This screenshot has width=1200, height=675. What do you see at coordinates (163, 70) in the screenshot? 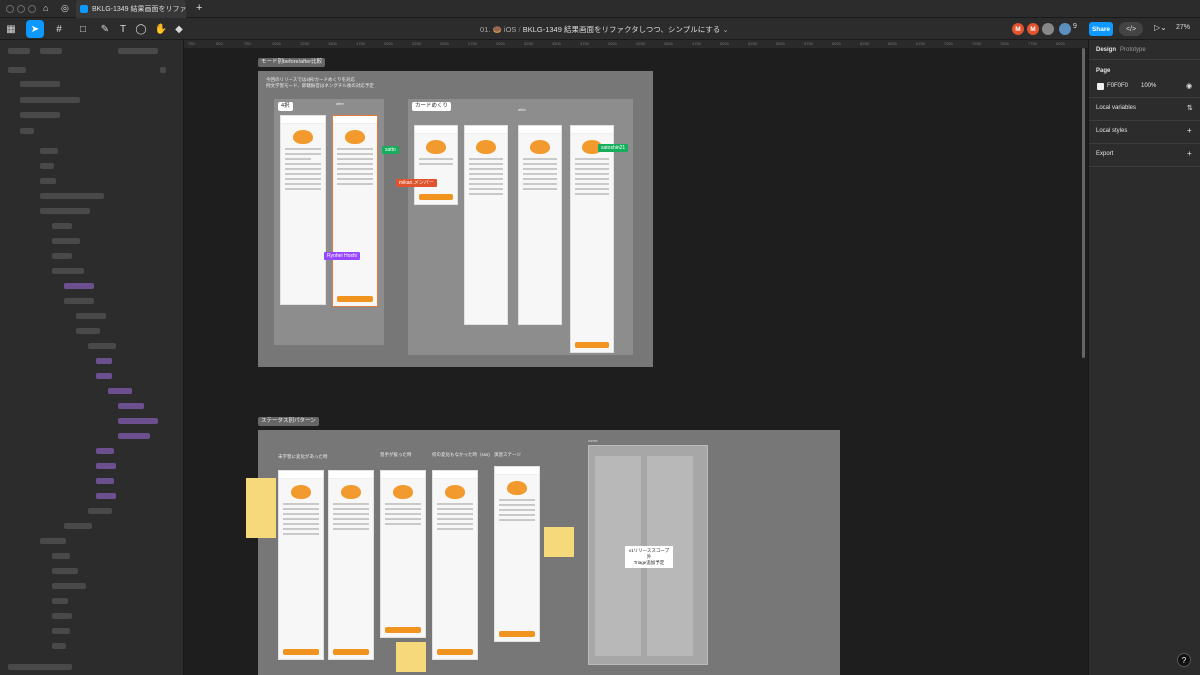
I see `add-page-icon` at bounding box center [163, 70].